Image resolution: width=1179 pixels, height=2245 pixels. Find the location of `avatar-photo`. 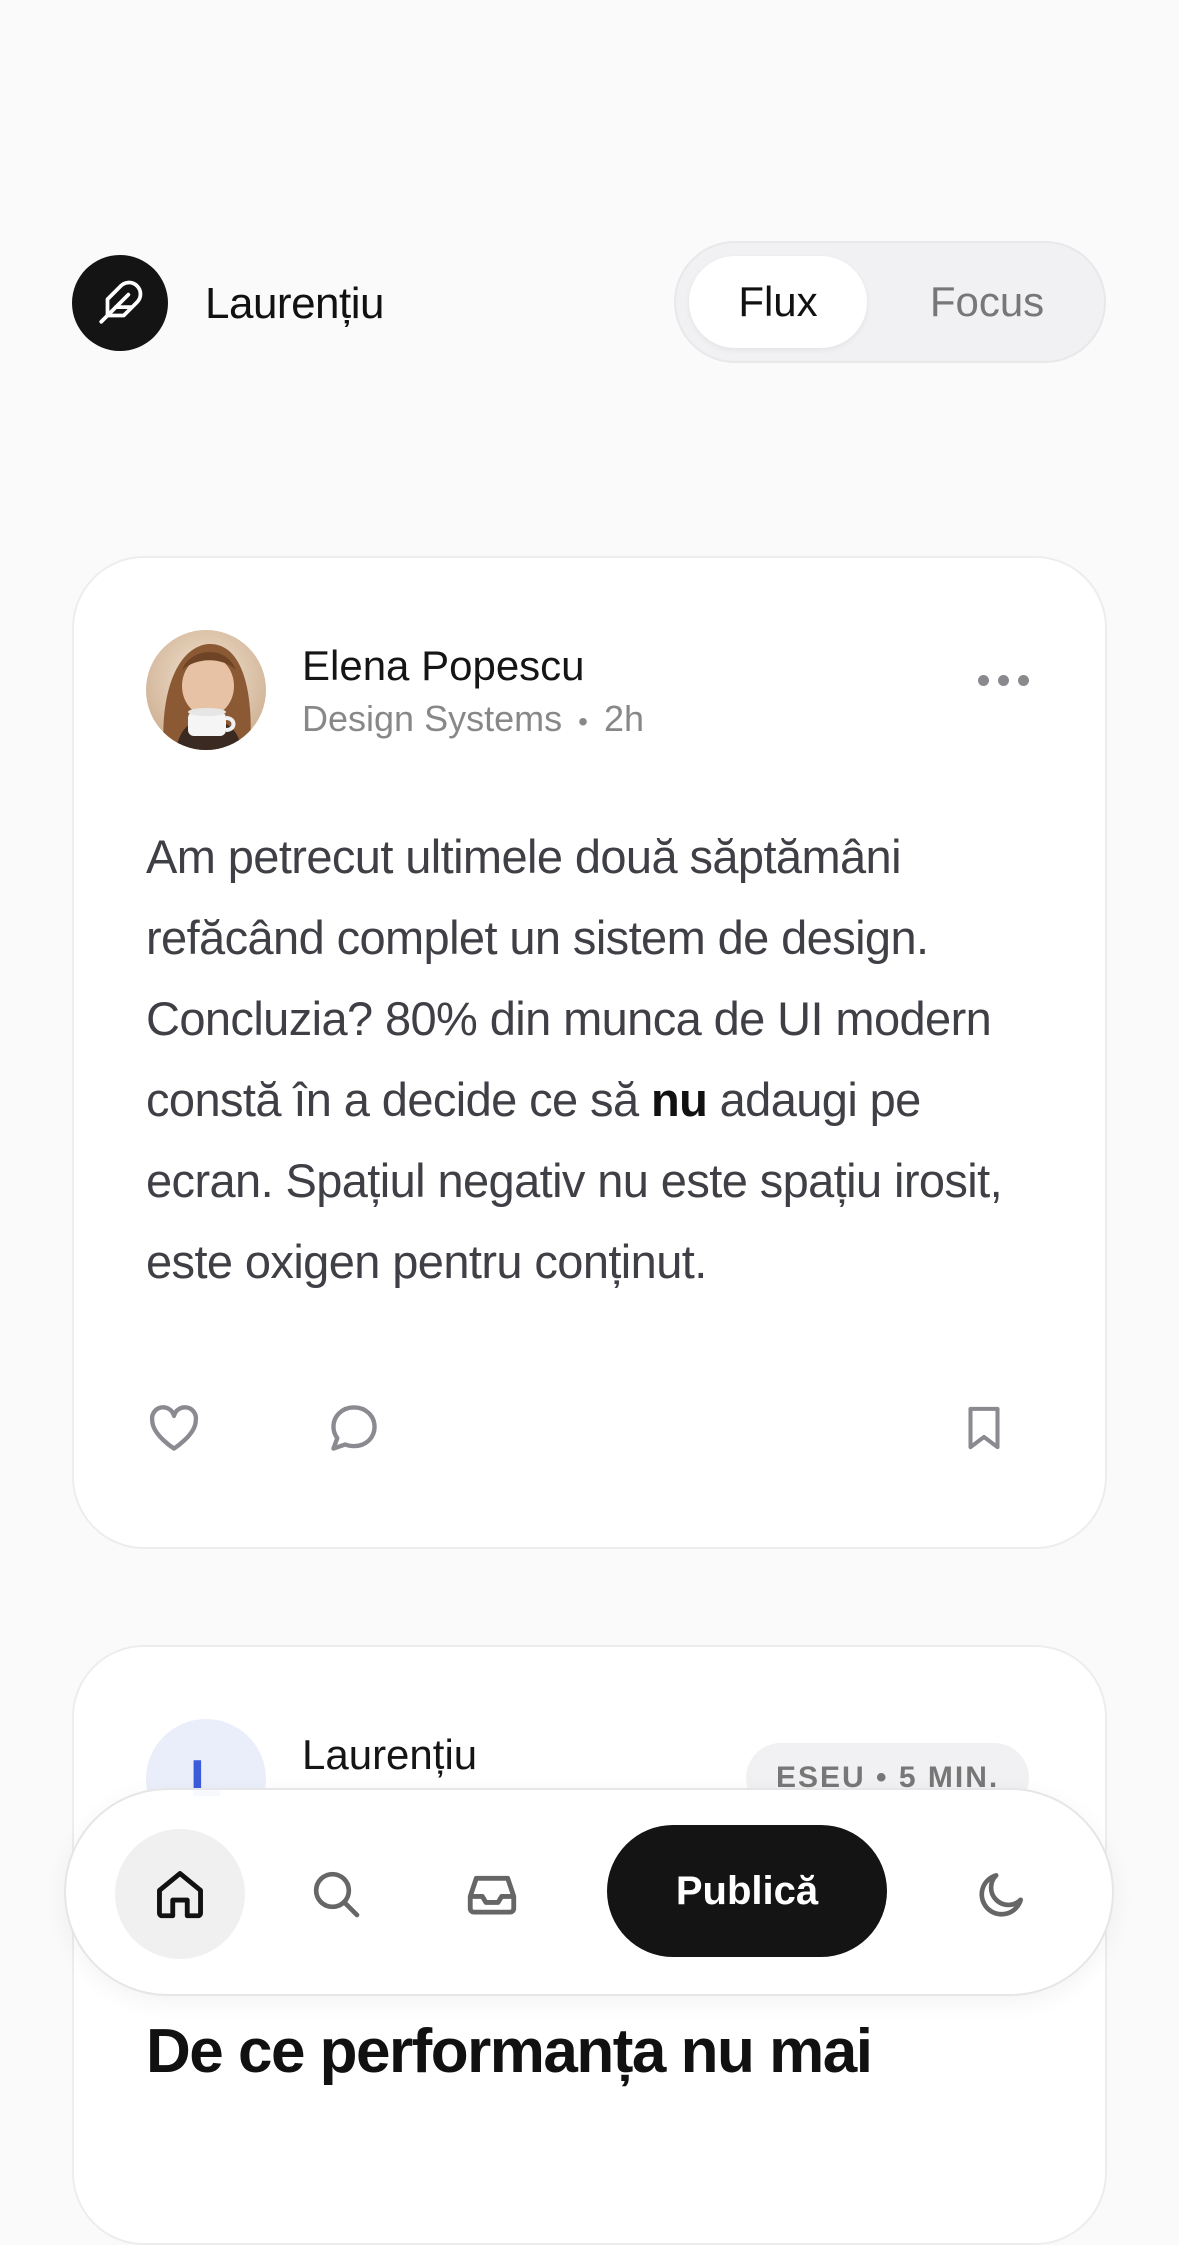

avatar-photo is located at coordinates (206, 690).